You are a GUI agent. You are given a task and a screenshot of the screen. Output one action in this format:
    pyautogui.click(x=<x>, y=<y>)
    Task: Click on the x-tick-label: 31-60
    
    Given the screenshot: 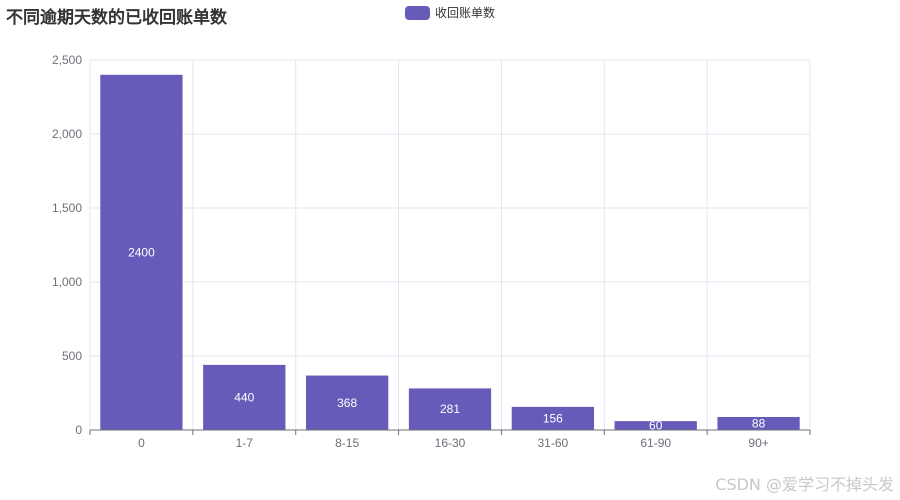 What is the action you would take?
    pyautogui.click(x=553, y=443)
    